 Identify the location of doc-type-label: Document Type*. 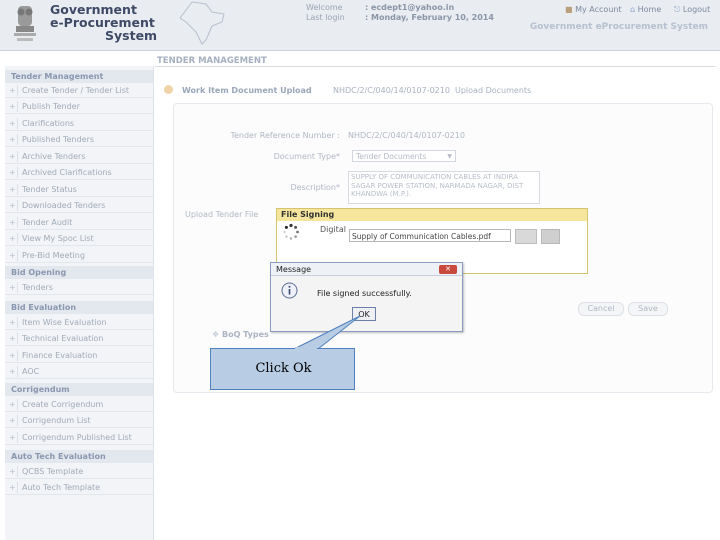
(306, 156).